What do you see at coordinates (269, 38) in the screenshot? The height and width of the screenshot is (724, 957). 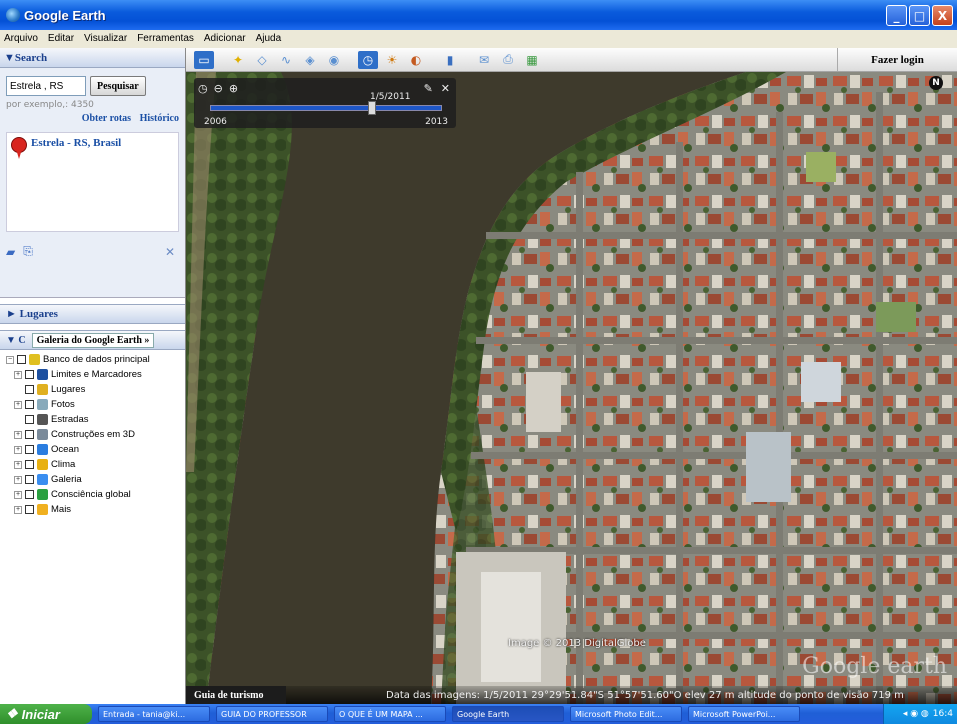 I see `menu-help: Ajuda` at bounding box center [269, 38].